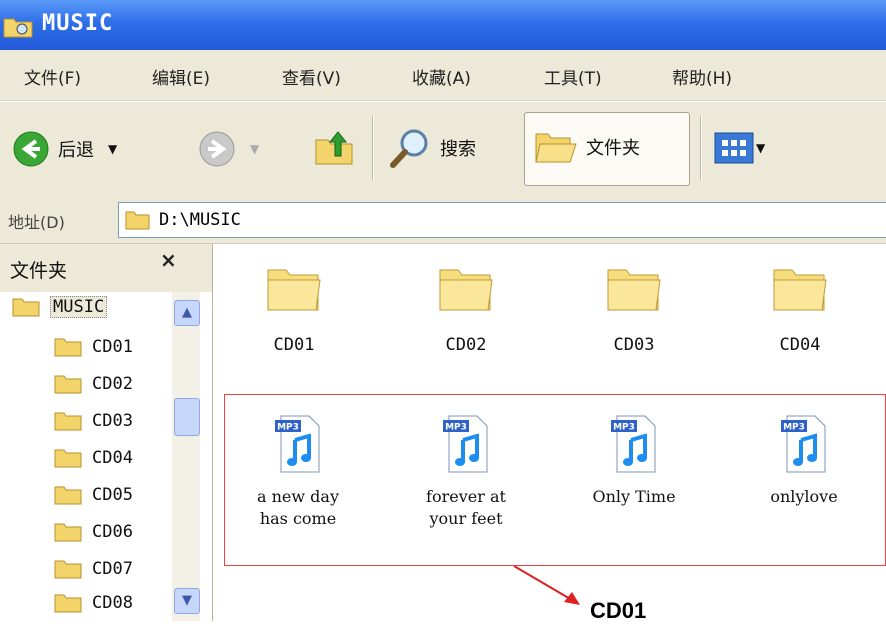 Image resolution: width=886 pixels, height=624 pixels. I want to click on address-path: D:\MUSIC, so click(200, 220).